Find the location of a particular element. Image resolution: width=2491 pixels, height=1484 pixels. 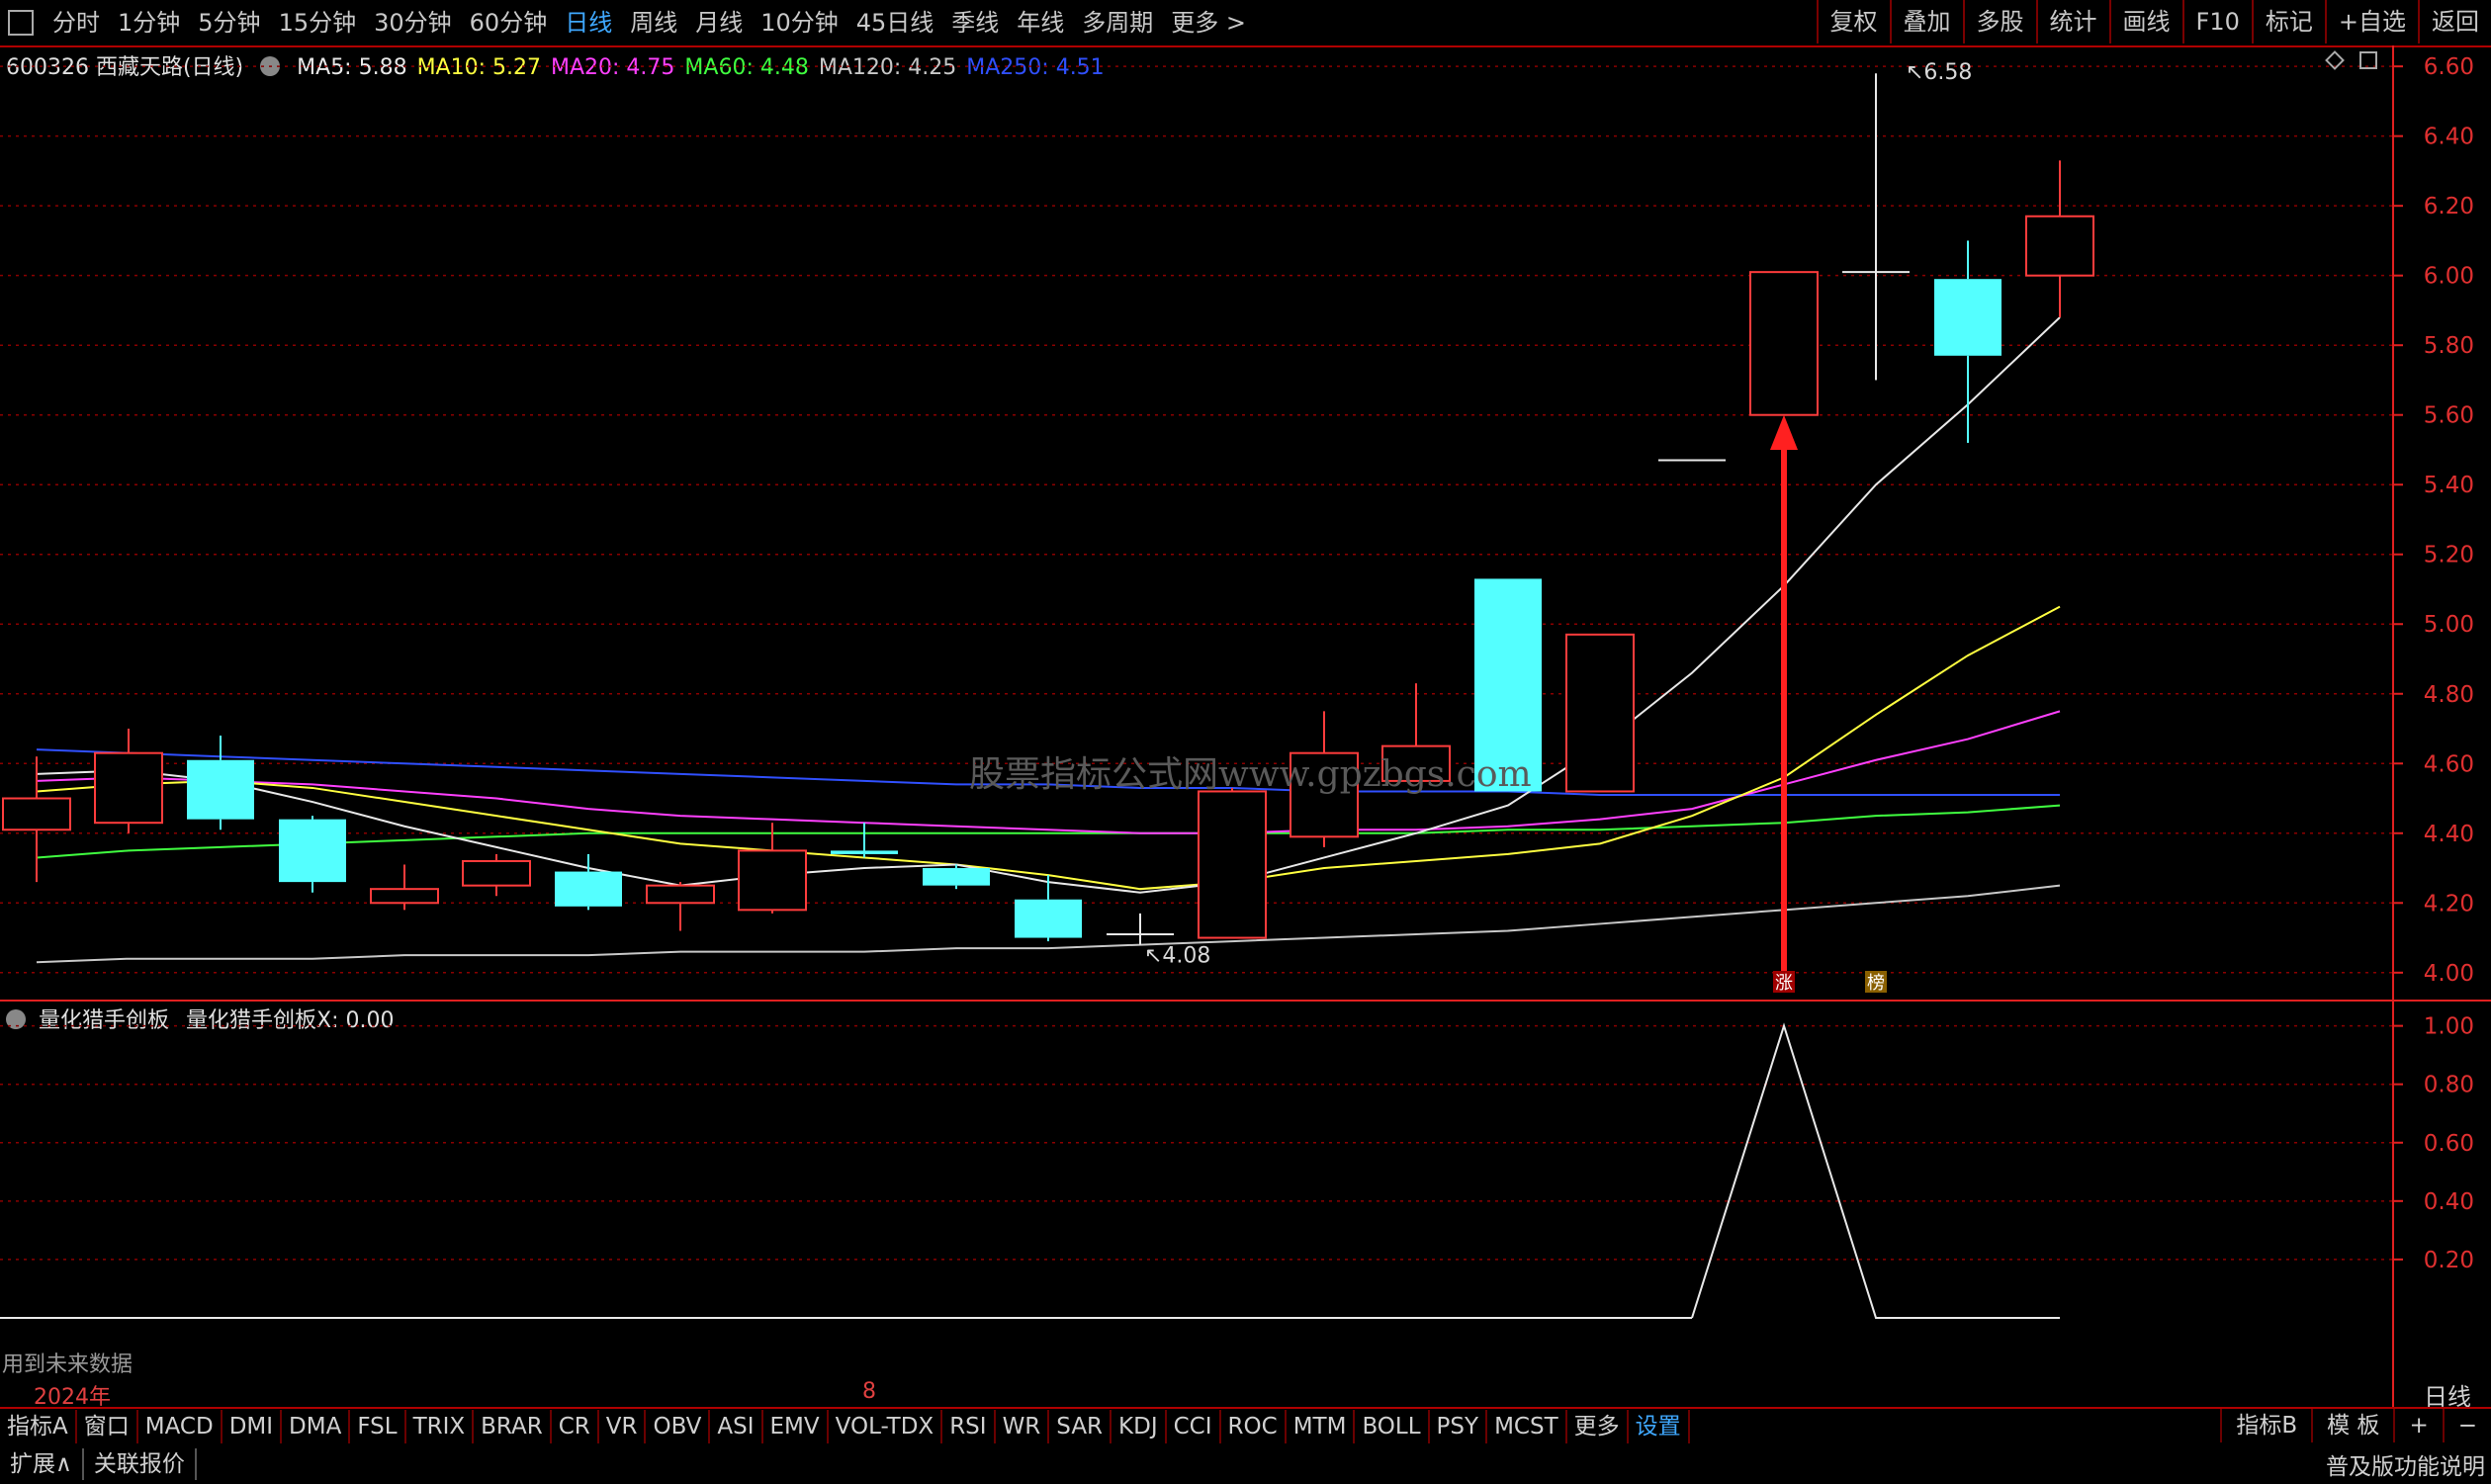

indicator-tick-1: 0.80 is located at coordinates (2449, 1085).